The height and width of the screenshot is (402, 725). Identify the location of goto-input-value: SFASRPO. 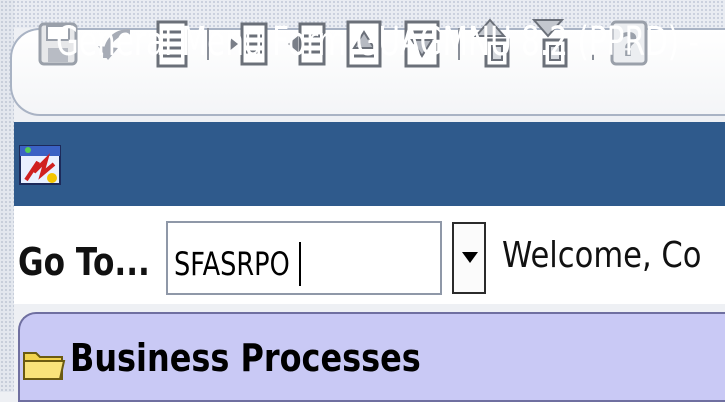
(232, 264).